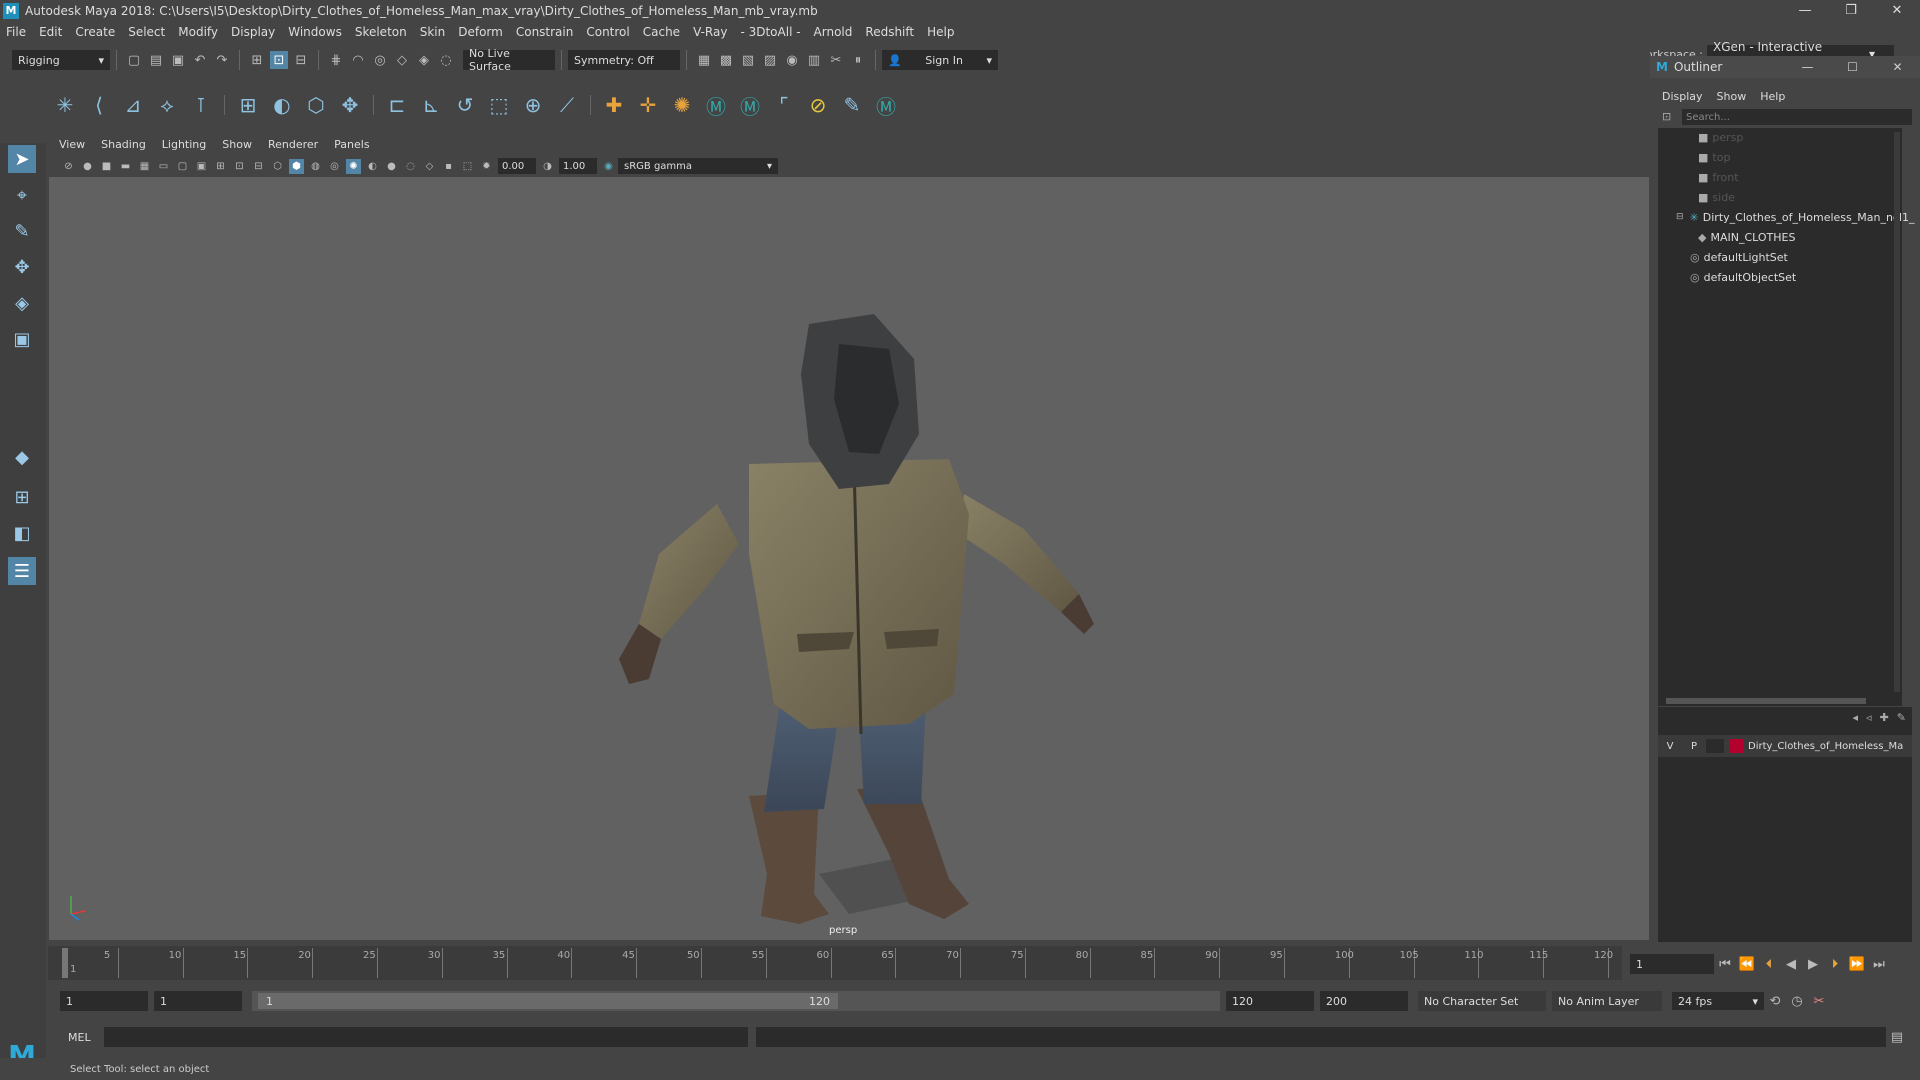 Image resolution: width=1920 pixels, height=1080 pixels. What do you see at coordinates (1897, 412) in the screenshot?
I see `outliner-scrollbar` at bounding box center [1897, 412].